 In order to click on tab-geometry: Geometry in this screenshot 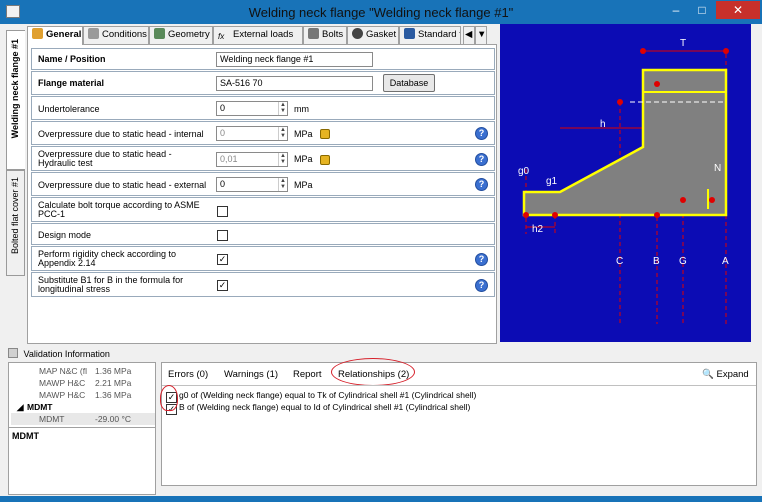, I will do `click(181, 35)`.